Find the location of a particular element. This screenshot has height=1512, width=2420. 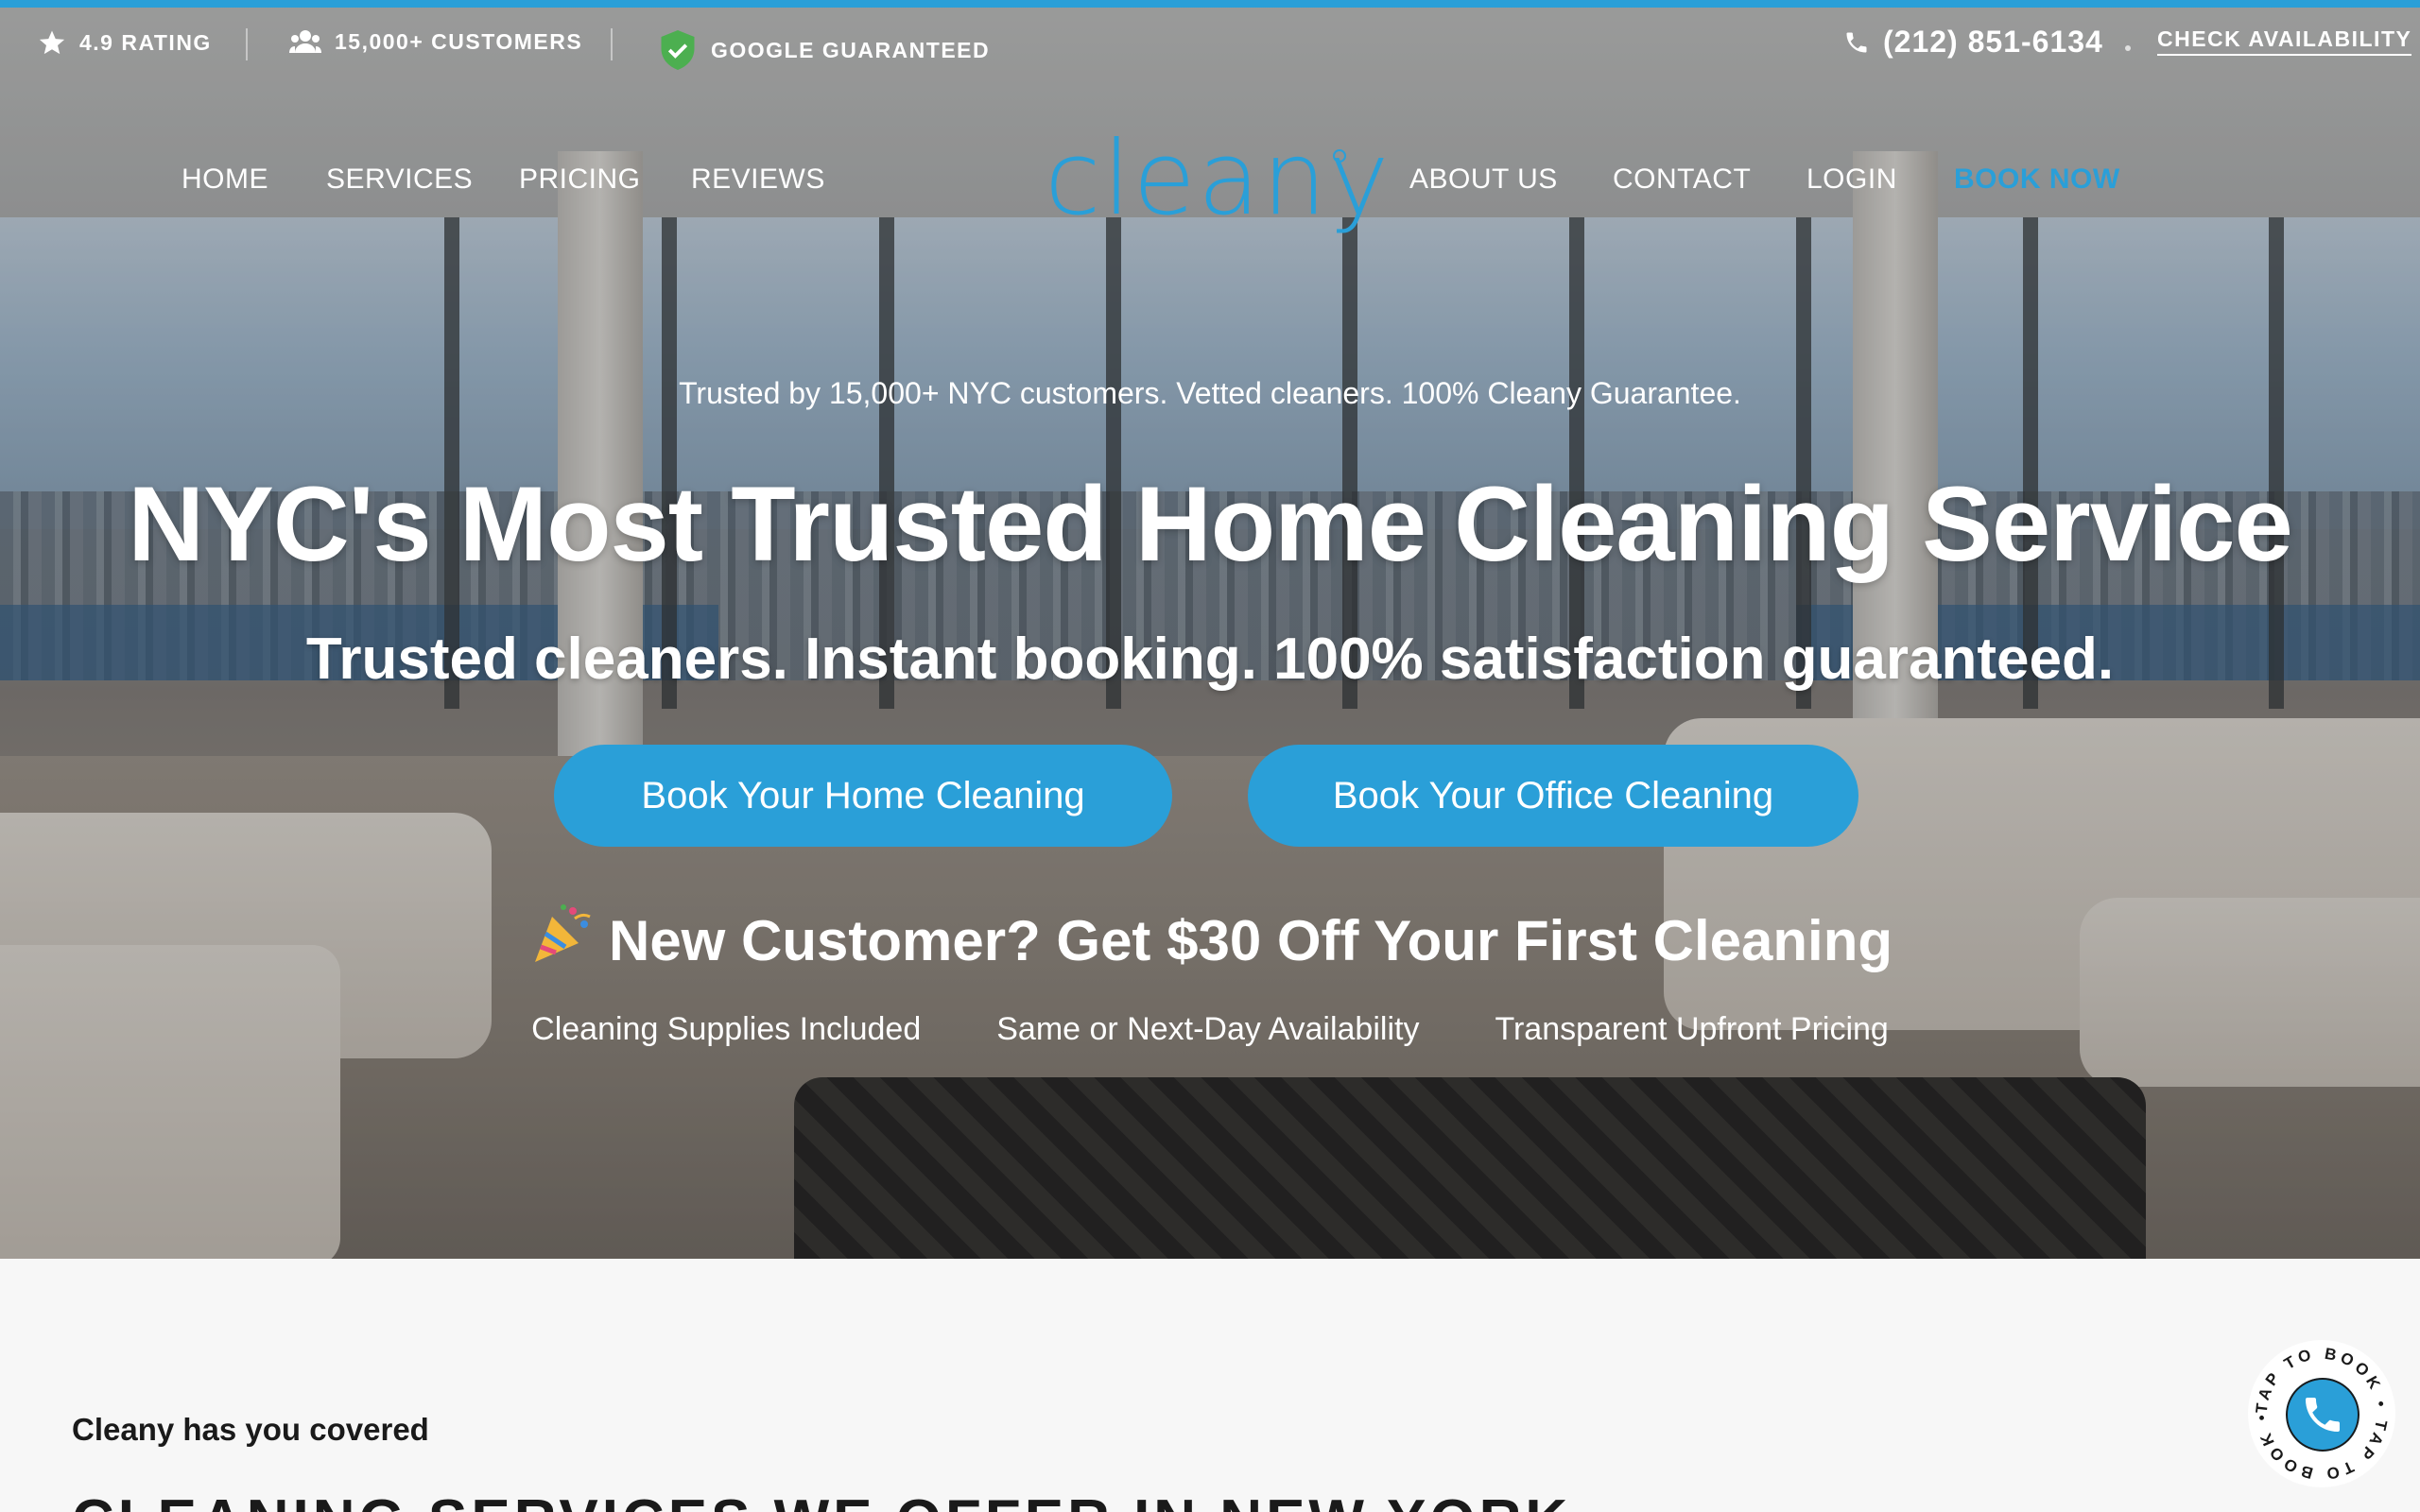

feature-supplies: Cleaning Supplies Included is located at coordinates (726, 1029).